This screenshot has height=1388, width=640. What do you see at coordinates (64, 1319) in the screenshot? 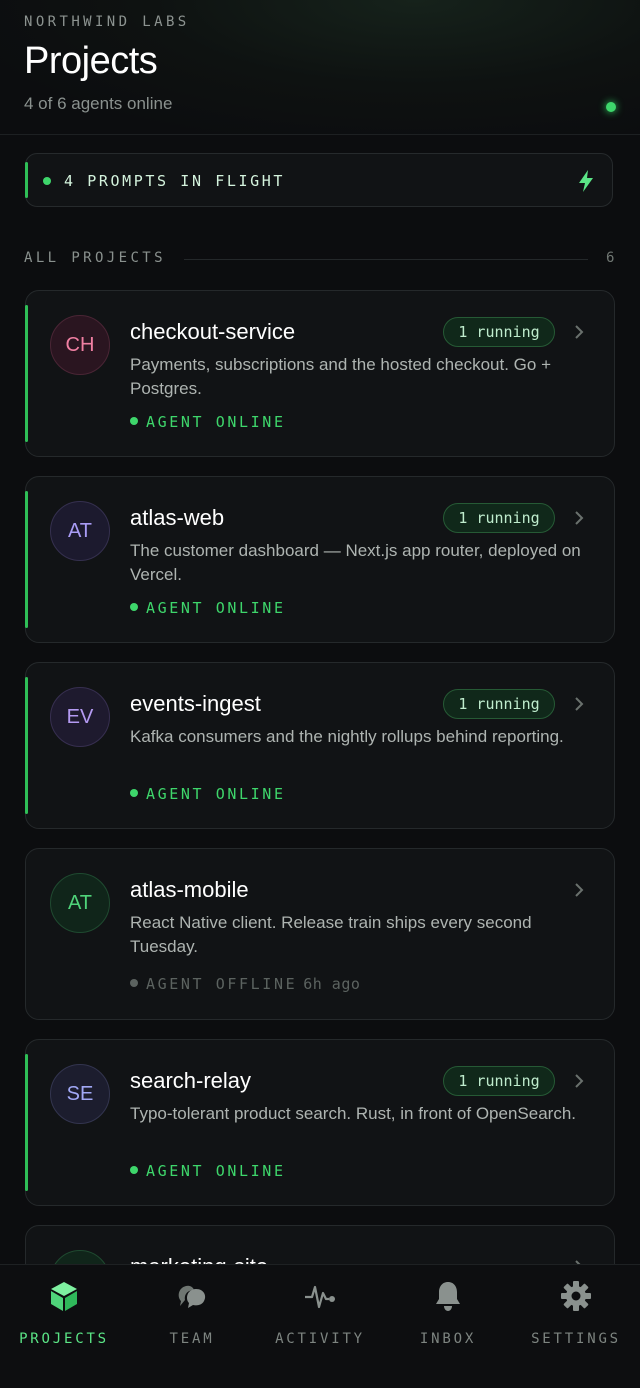
I see `nav-projects: PROJECTS` at bounding box center [64, 1319].